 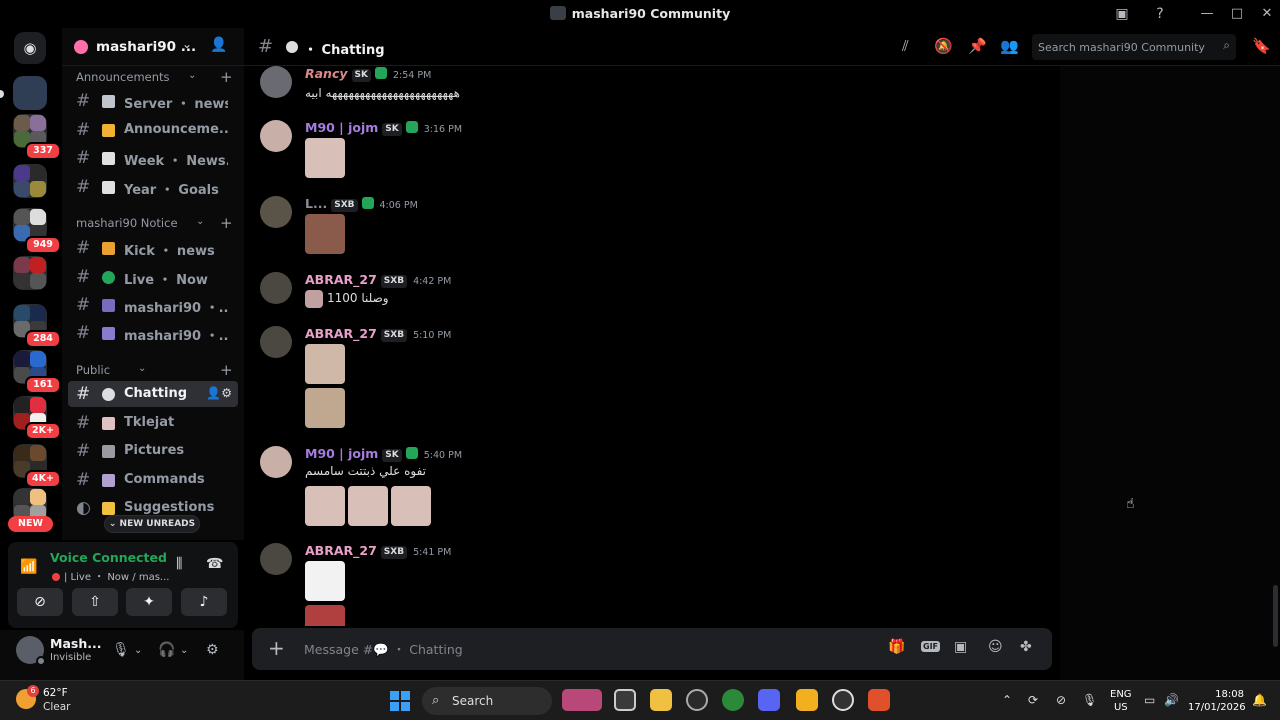 I want to click on channel-settings-icons: 👤⚙, so click(x=219, y=393).